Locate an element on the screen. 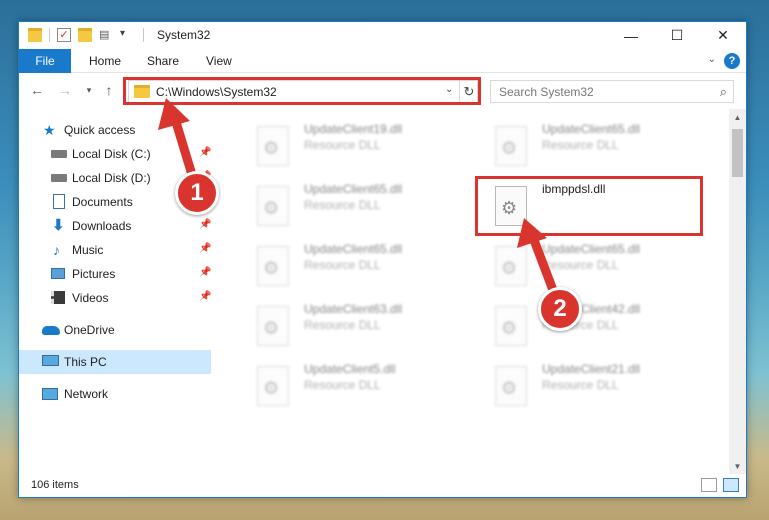 This screenshot has width=769, height=520. list-item: ⚙ UpdateClient21.dll Resource DLL is located at coordinates (590, 385).